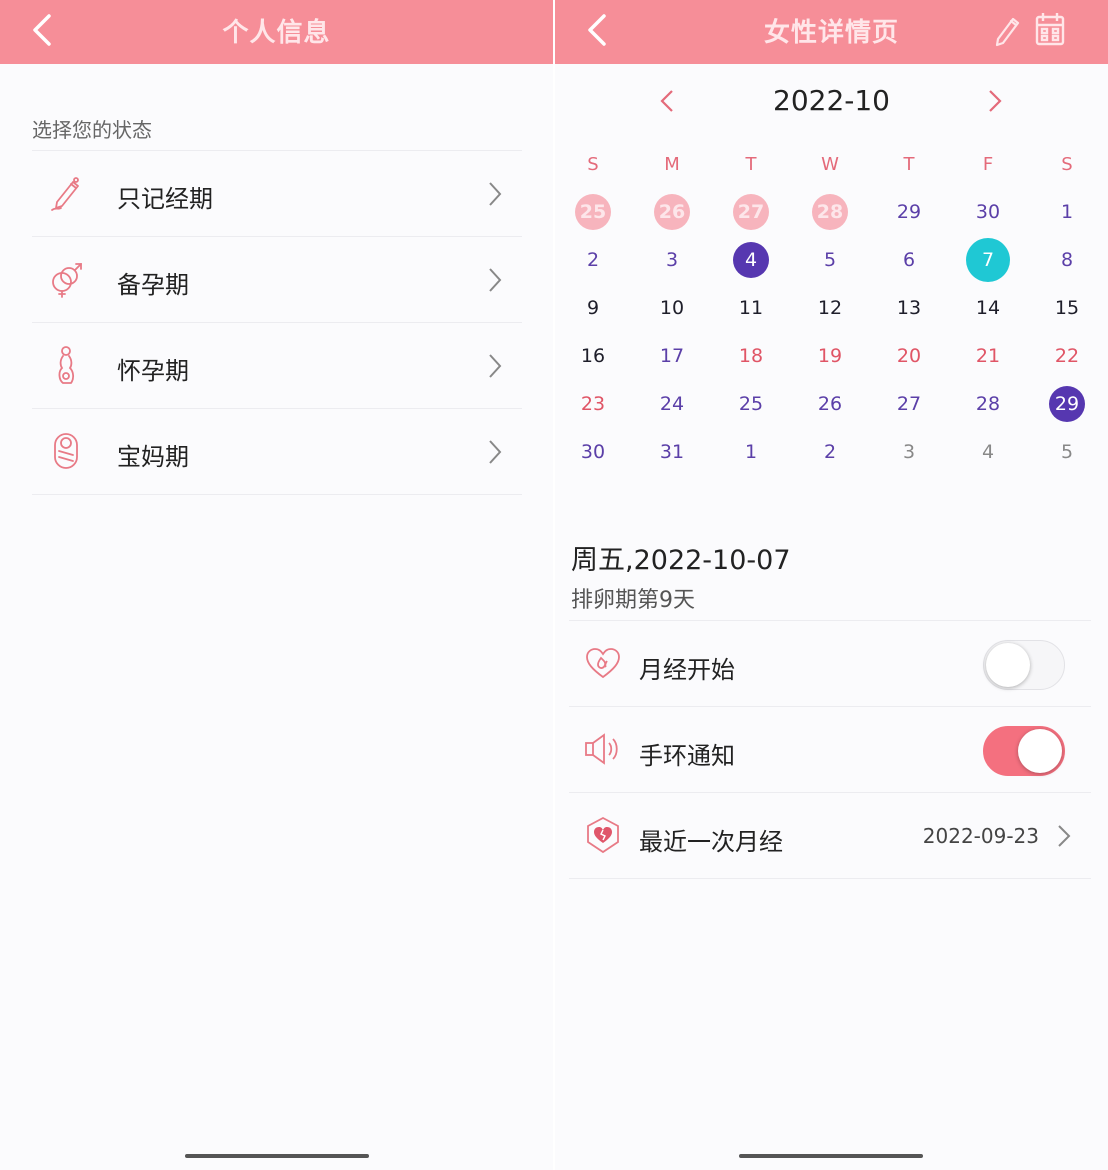  What do you see at coordinates (672, 452) in the screenshot?
I see `calendar-day: 31` at bounding box center [672, 452].